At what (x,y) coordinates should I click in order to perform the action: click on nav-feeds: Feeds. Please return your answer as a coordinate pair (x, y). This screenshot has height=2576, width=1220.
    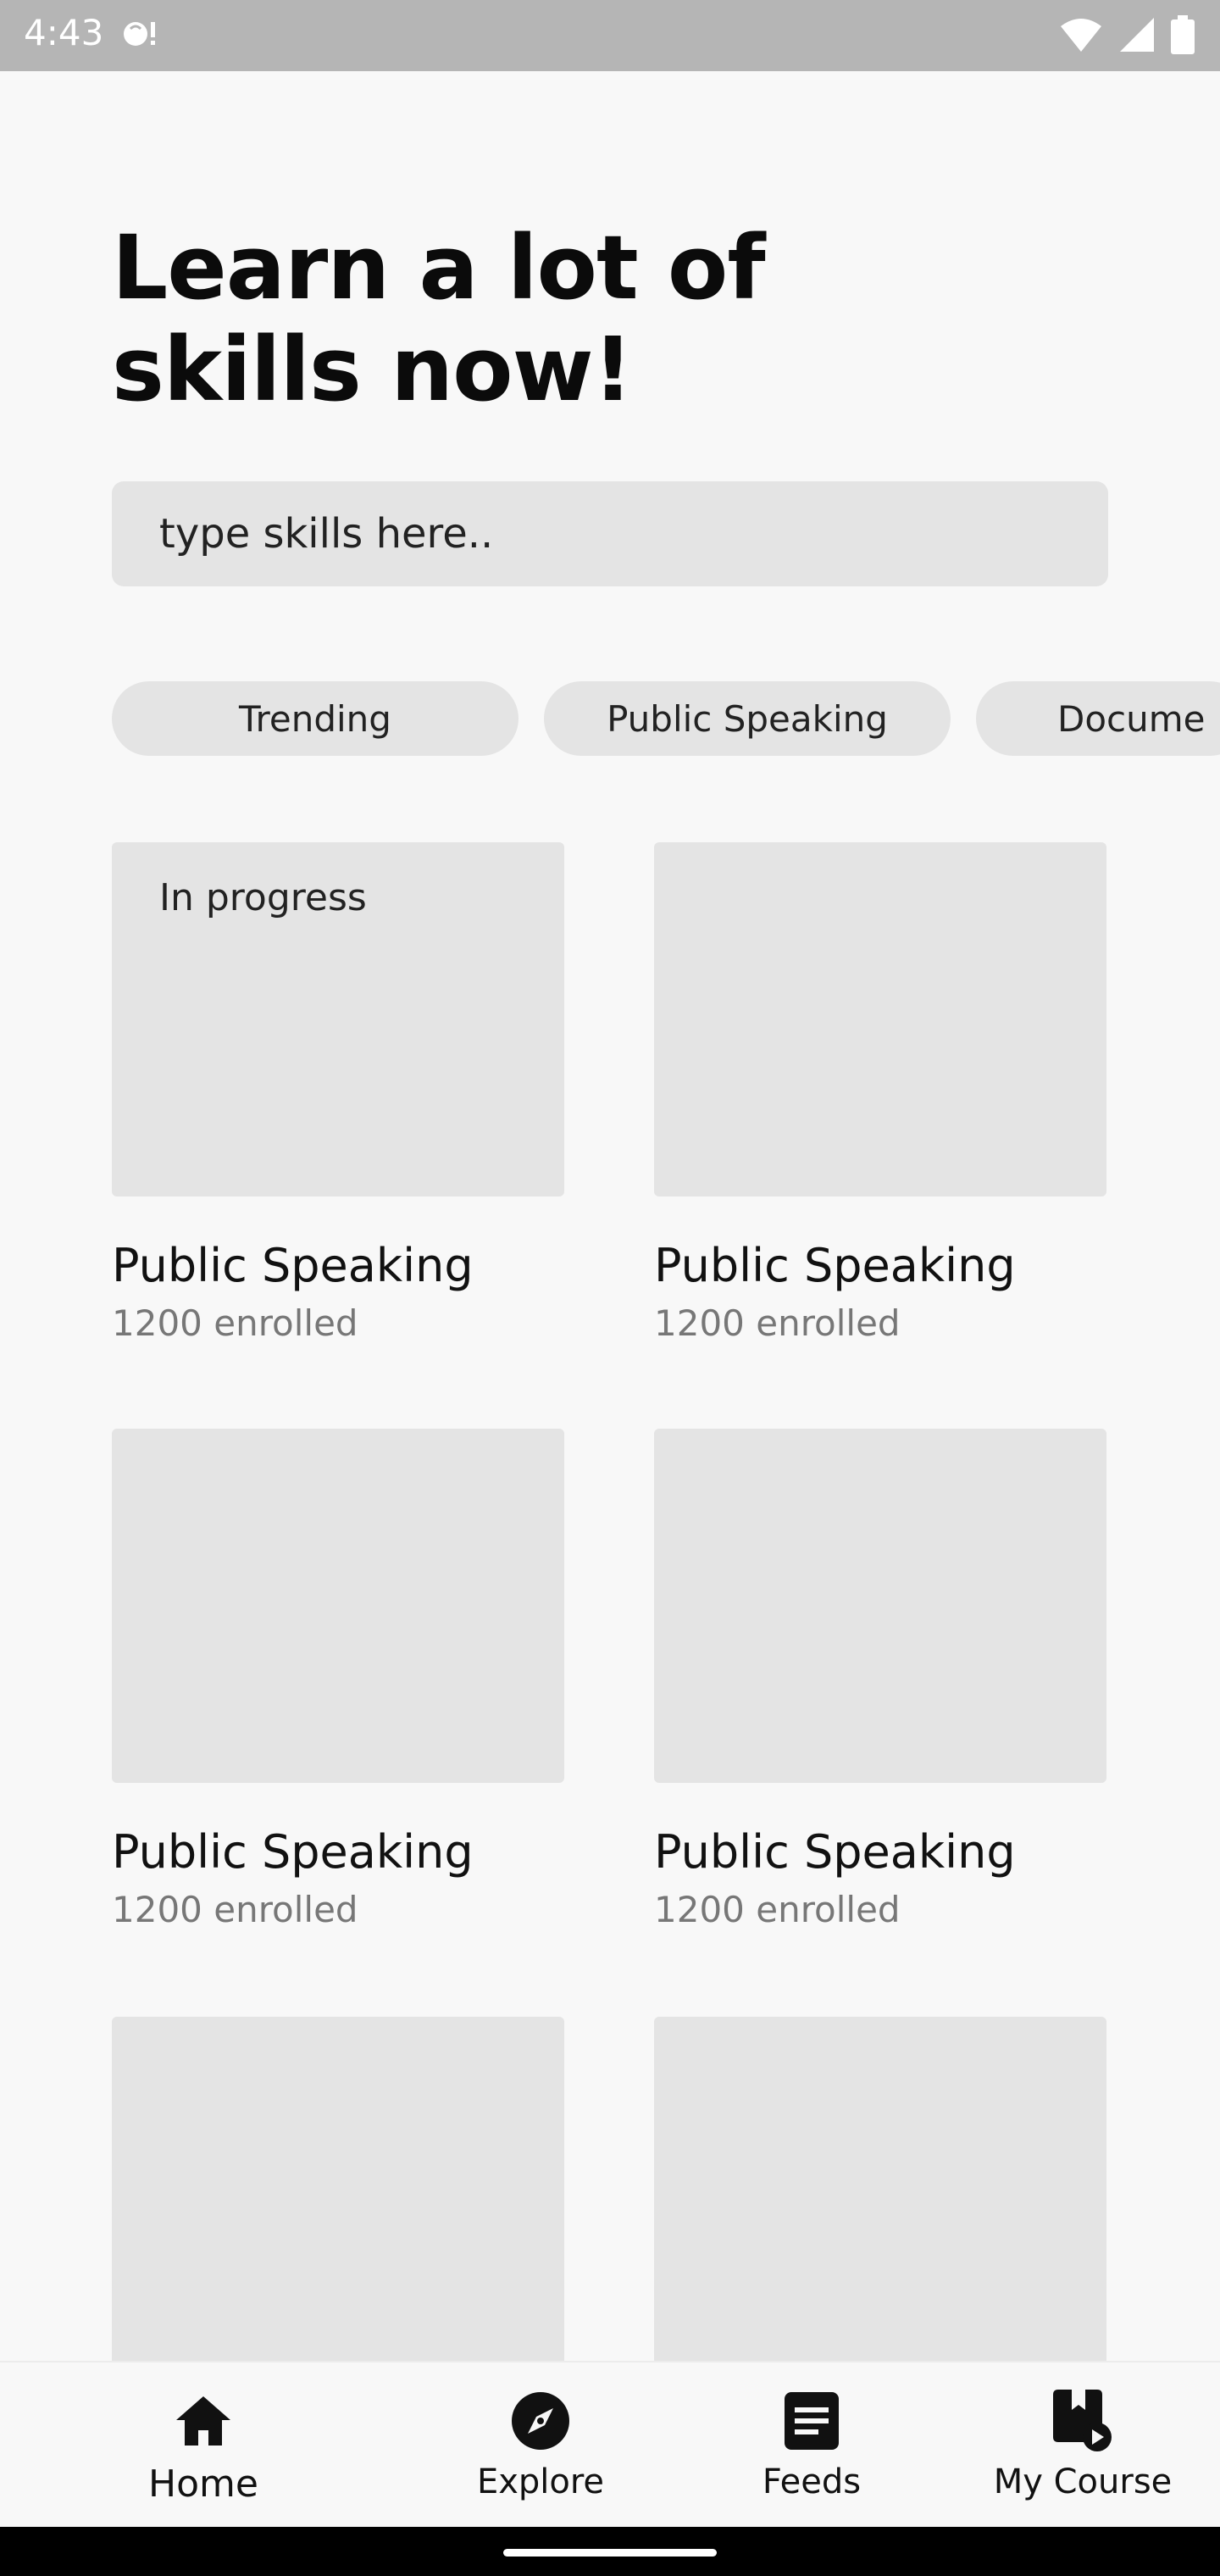
    Looking at the image, I should click on (811, 2445).